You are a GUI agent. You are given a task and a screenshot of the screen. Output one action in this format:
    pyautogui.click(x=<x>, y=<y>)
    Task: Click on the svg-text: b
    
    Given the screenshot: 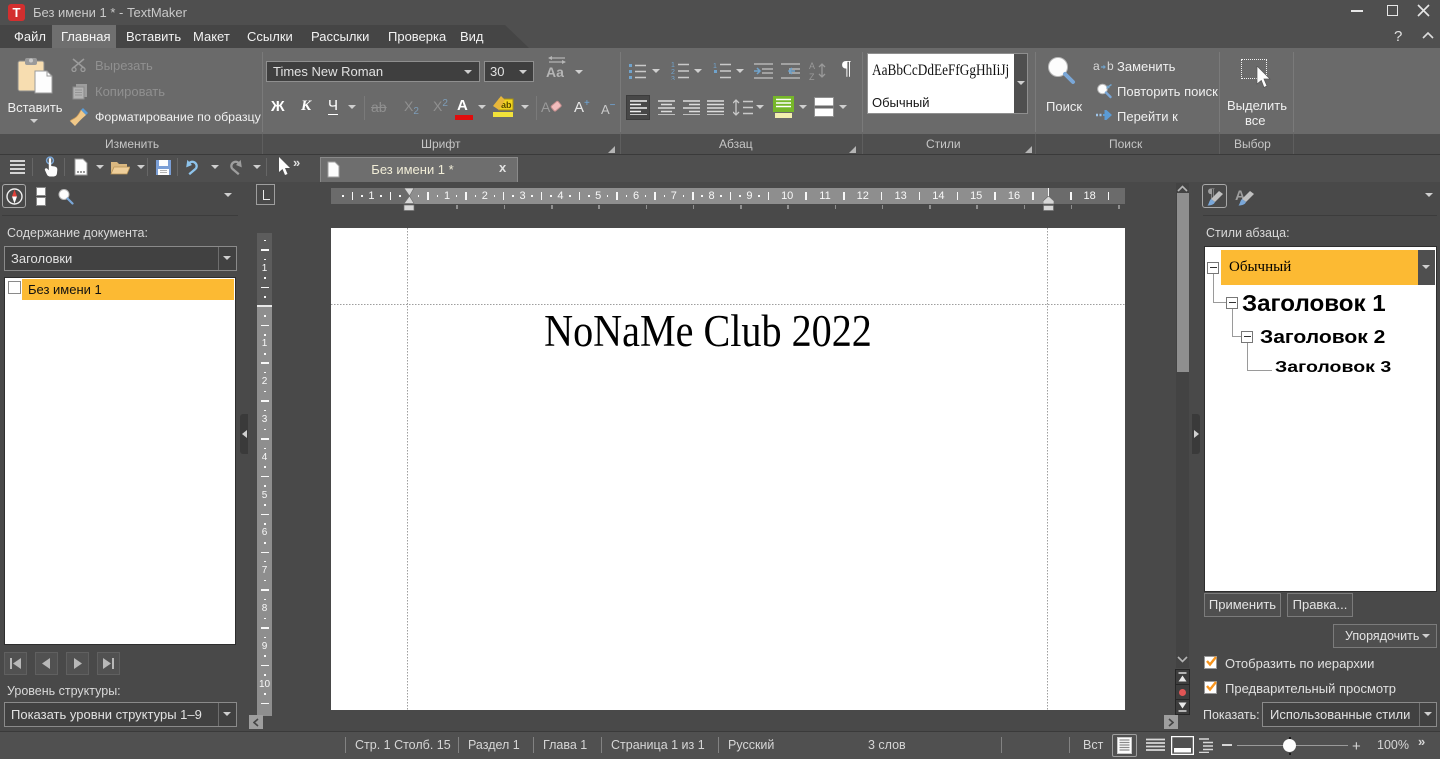 What is the action you would take?
    pyautogui.click(x=1110, y=66)
    